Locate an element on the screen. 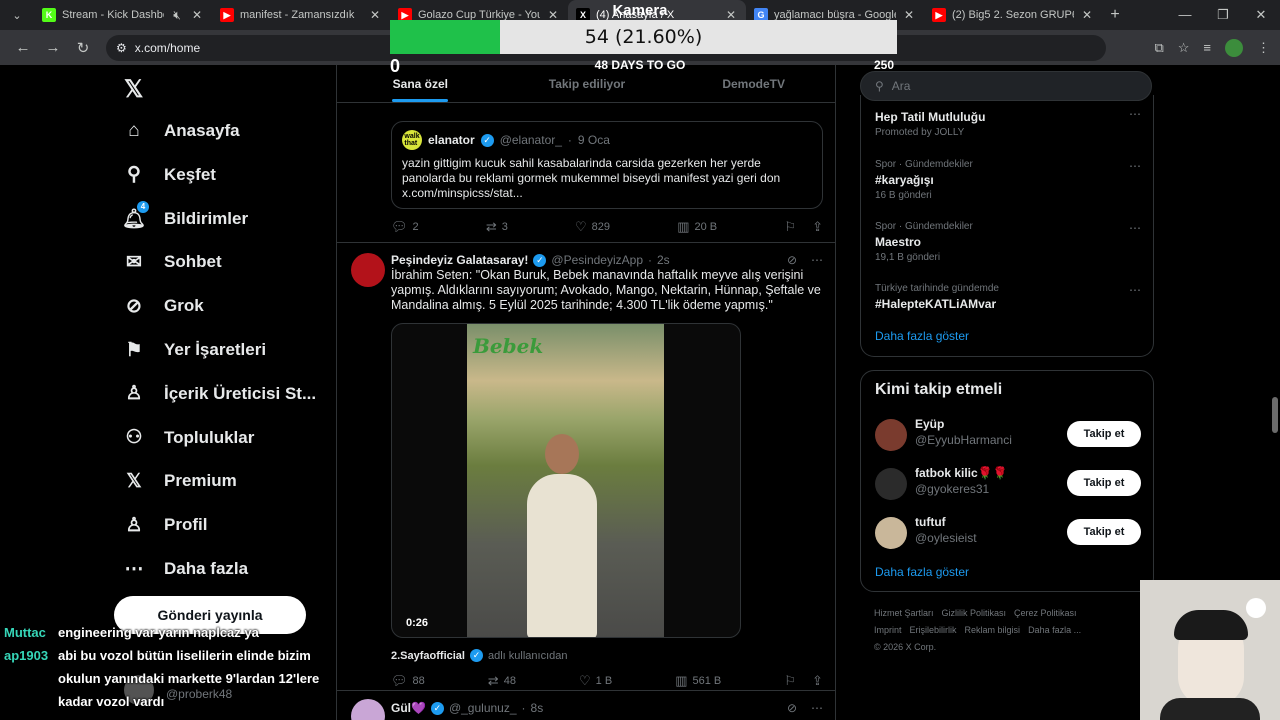 The image size is (1280, 720). tab-title: (2) Big5 2. Sezon GRUP6 Sa is located at coordinates (1013, 15).